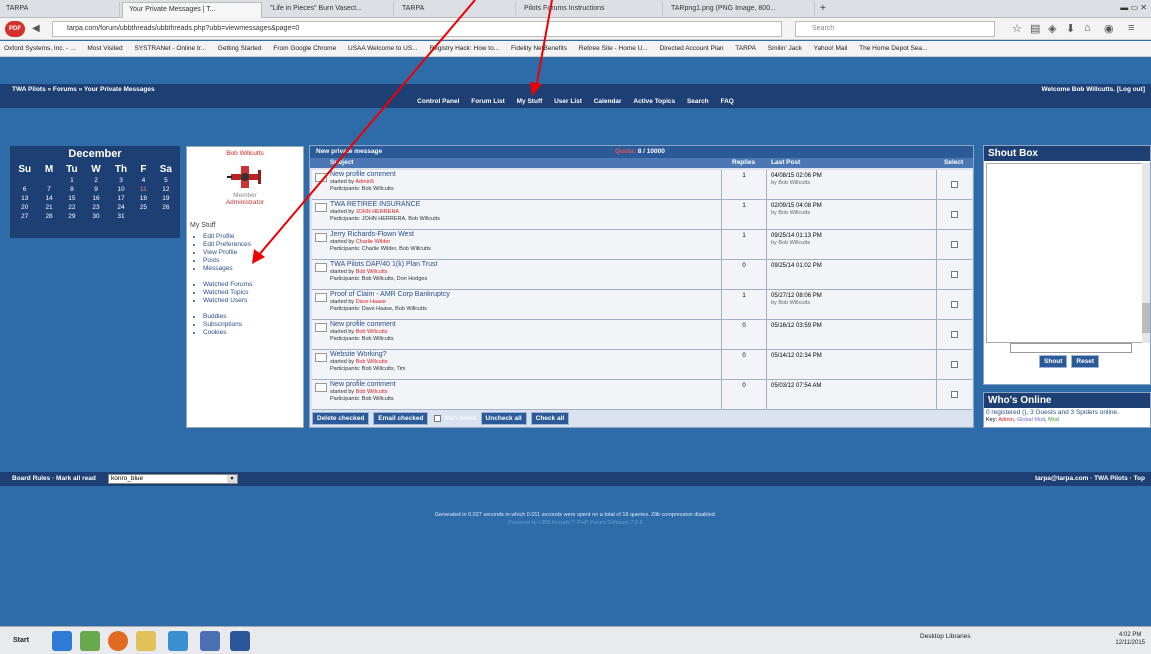 The height and width of the screenshot is (654, 1151). Describe the element at coordinates (240, 641) in the screenshot. I see `word-icon` at that location.